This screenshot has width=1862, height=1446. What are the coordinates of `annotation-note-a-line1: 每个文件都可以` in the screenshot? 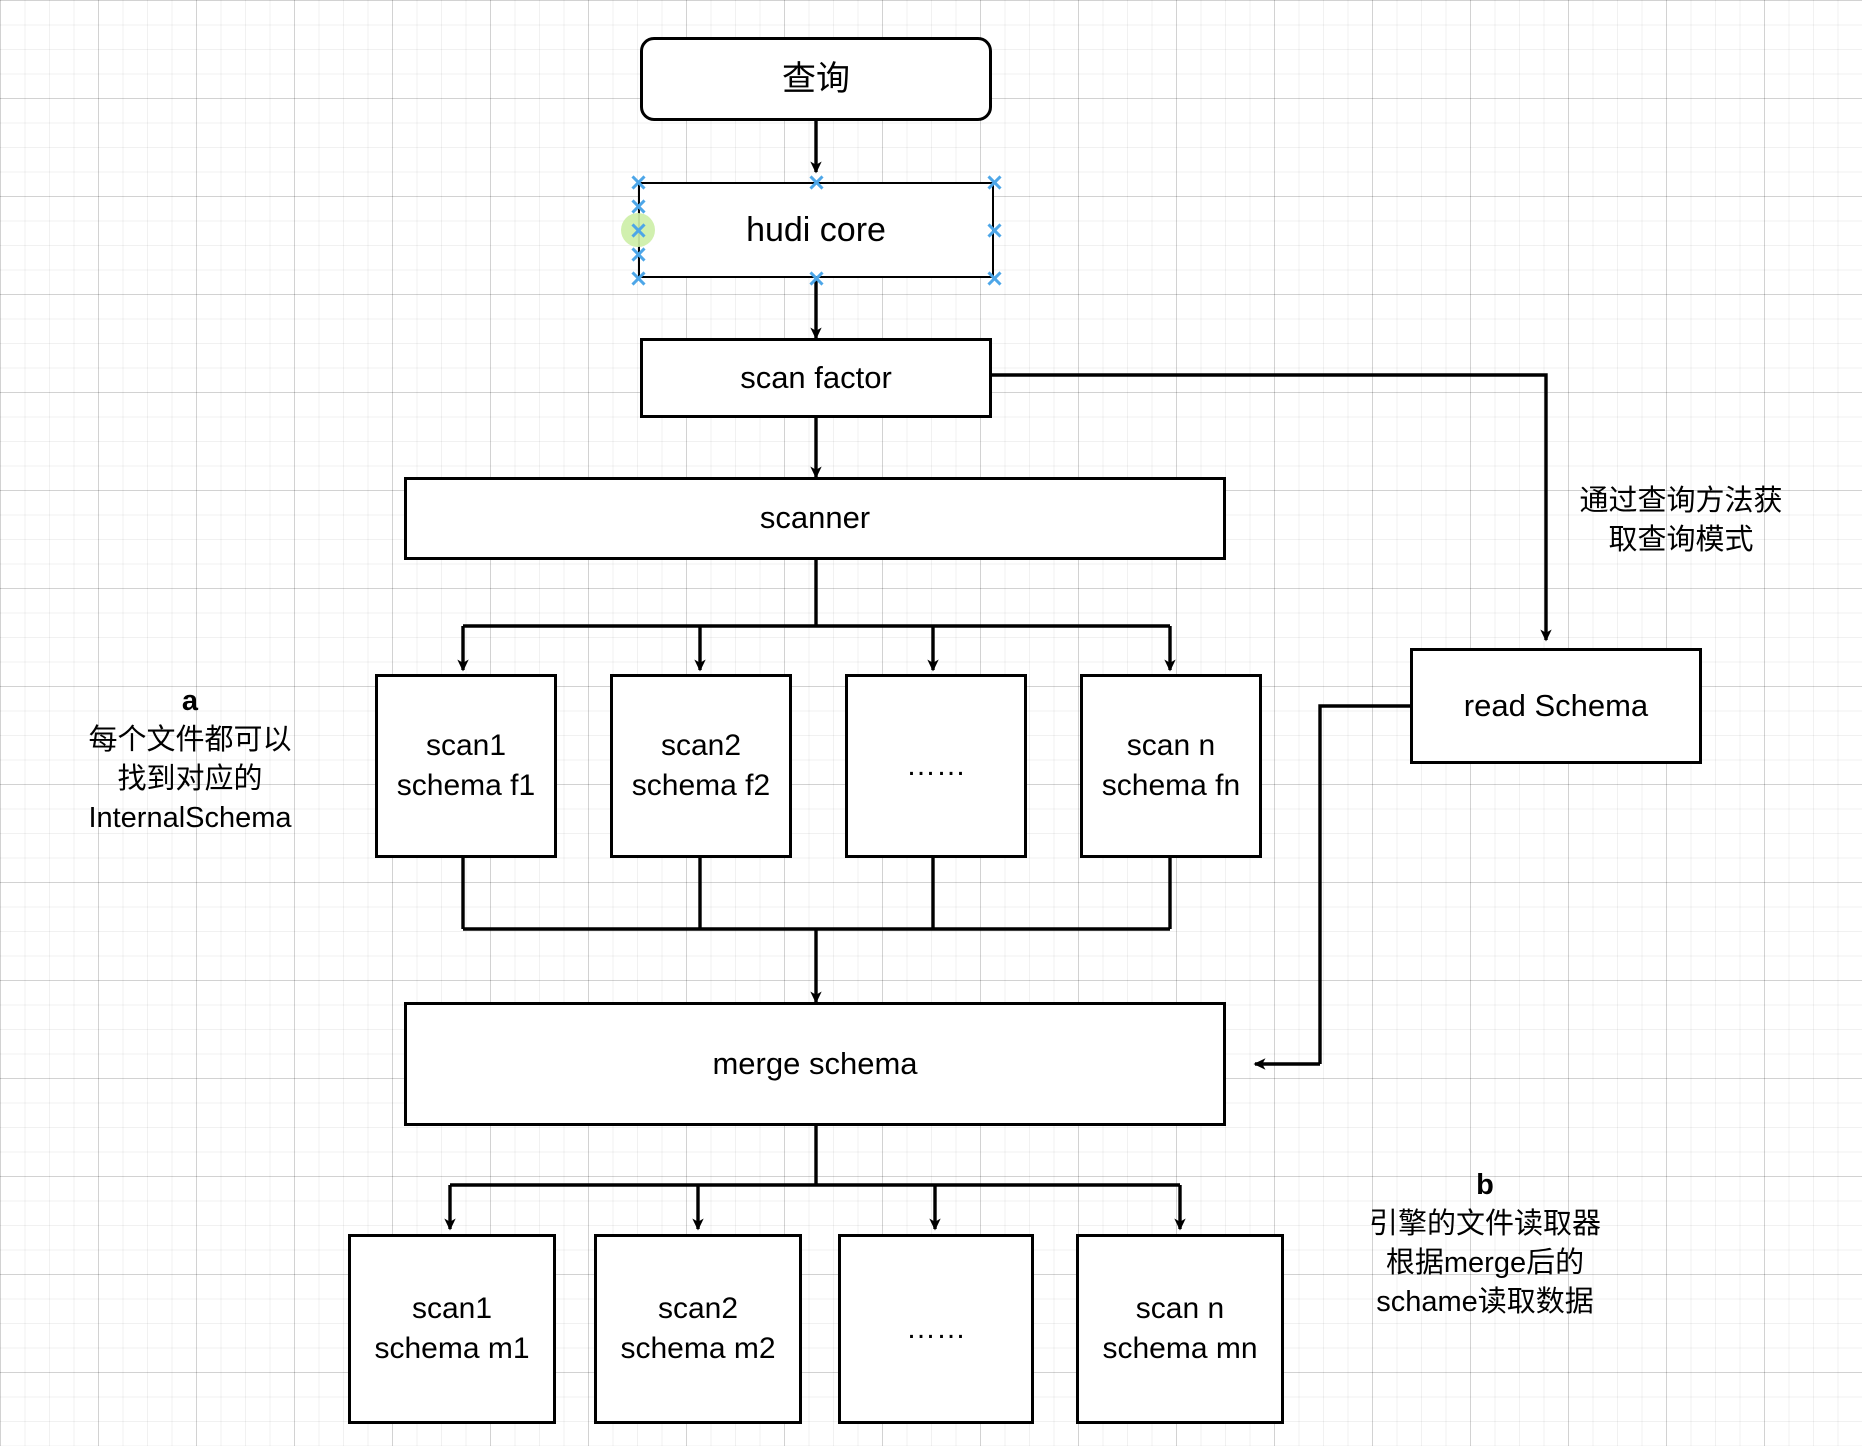 It's located at (190, 739).